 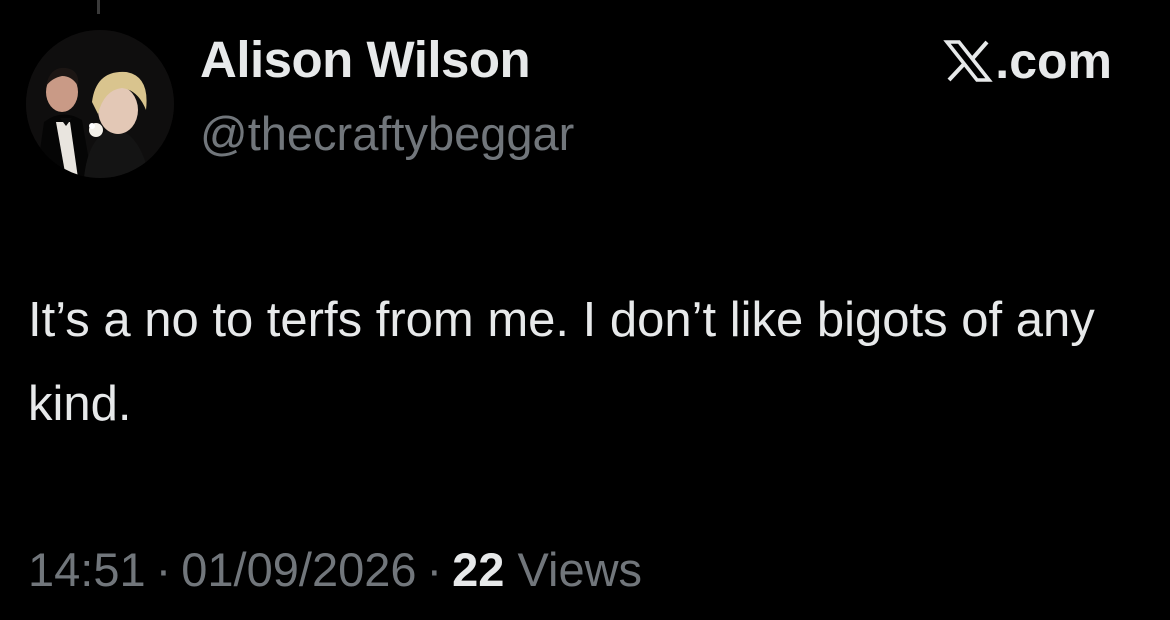 What do you see at coordinates (1053, 61) in the screenshot?
I see `brand-domain: .com` at bounding box center [1053, 61].